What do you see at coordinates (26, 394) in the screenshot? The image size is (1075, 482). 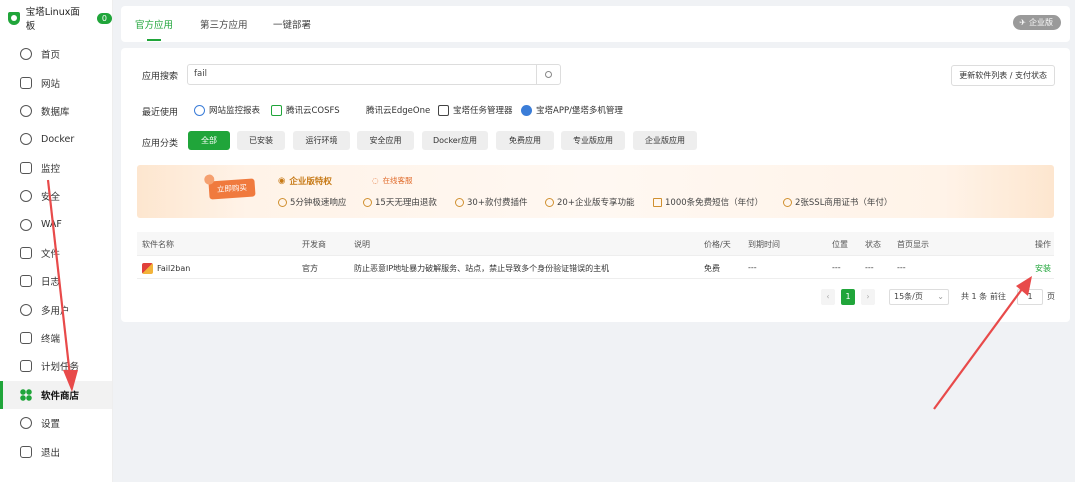 I see `app-store-icon` at bounding box center [26, 394].